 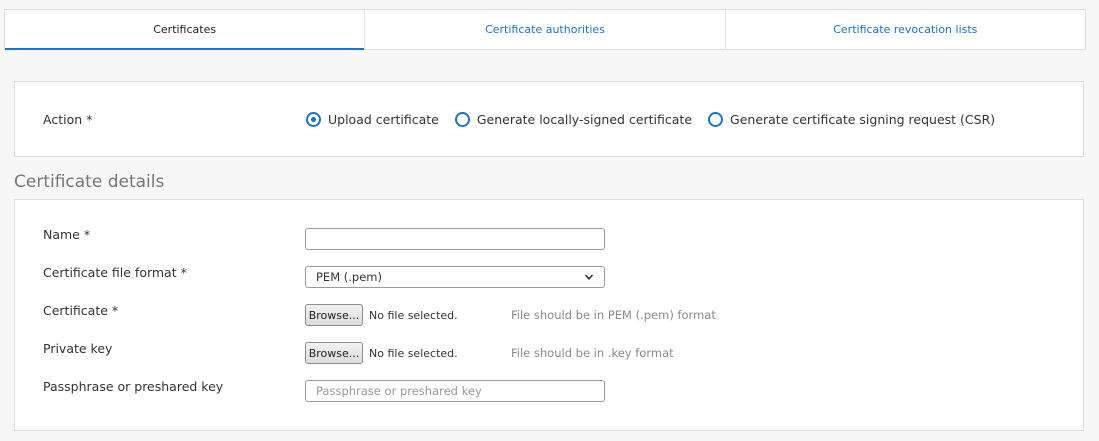 What do you see at coordinates (89, 182) in the screenshot?
I see `section-title: Certificate details` at bounding box center [89, 182].